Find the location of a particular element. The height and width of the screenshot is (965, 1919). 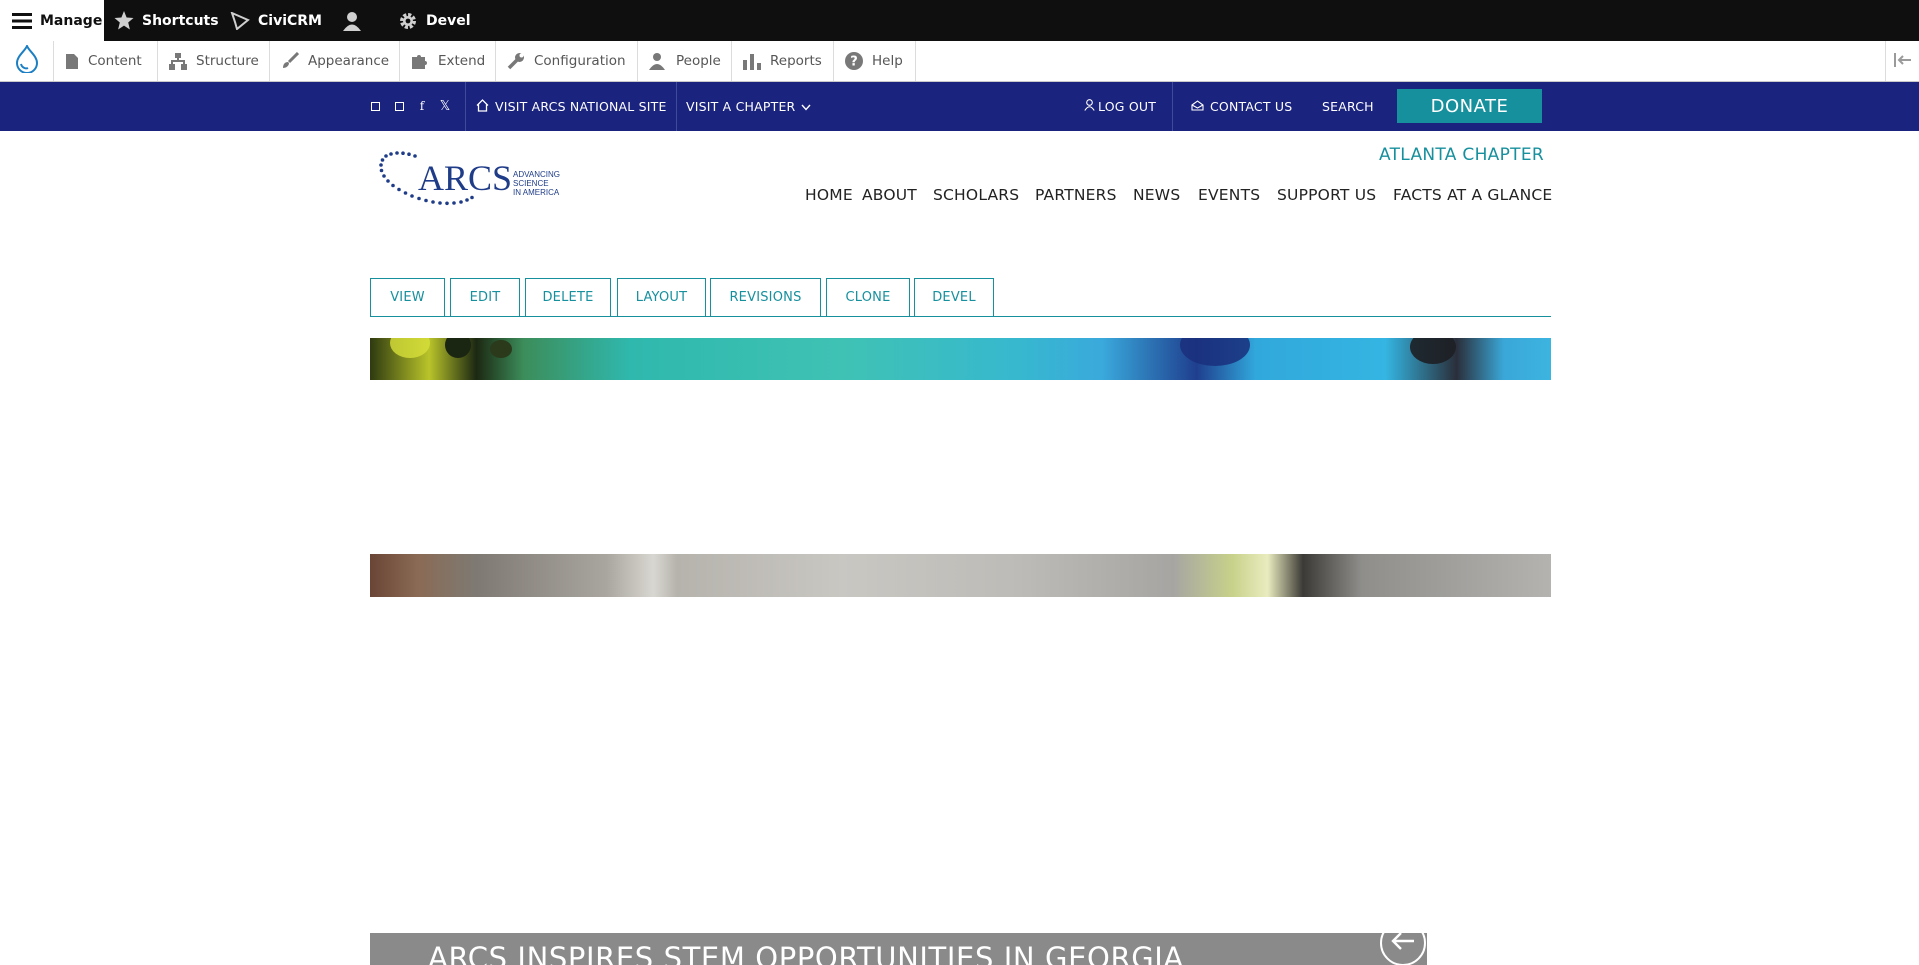

visit-national-site-link: VISIT ARCS NATIONAL SITE is located at coordinates (571, 106).